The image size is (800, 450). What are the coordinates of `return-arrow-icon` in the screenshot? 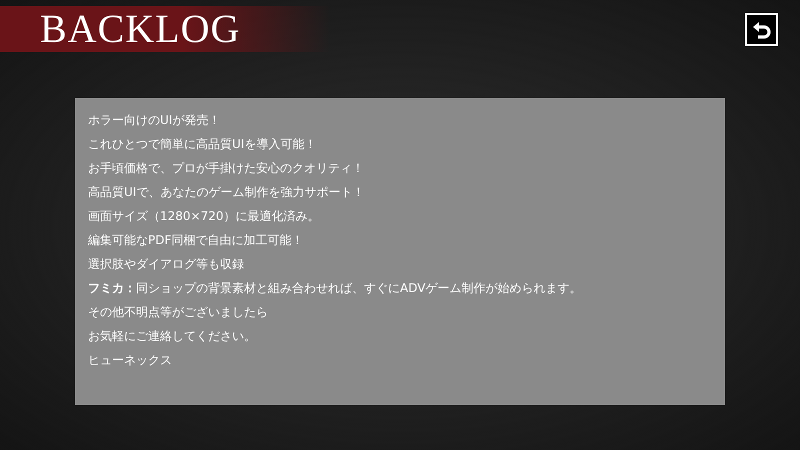 It's located at (762, 30).